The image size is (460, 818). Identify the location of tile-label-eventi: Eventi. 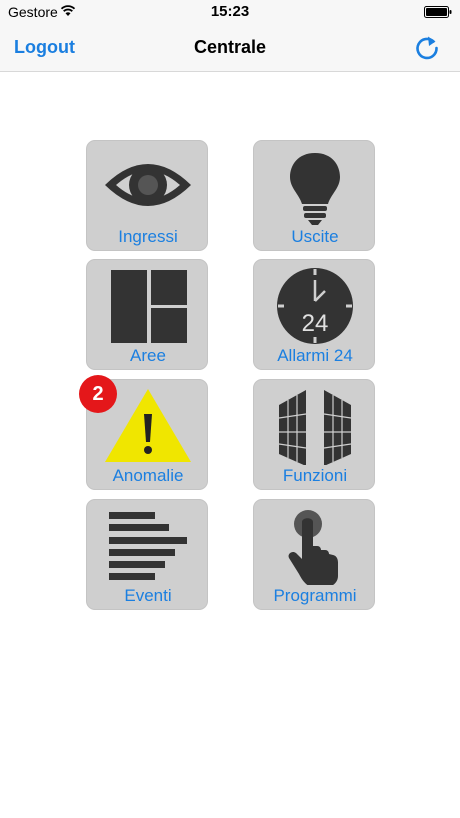
(148, 595).